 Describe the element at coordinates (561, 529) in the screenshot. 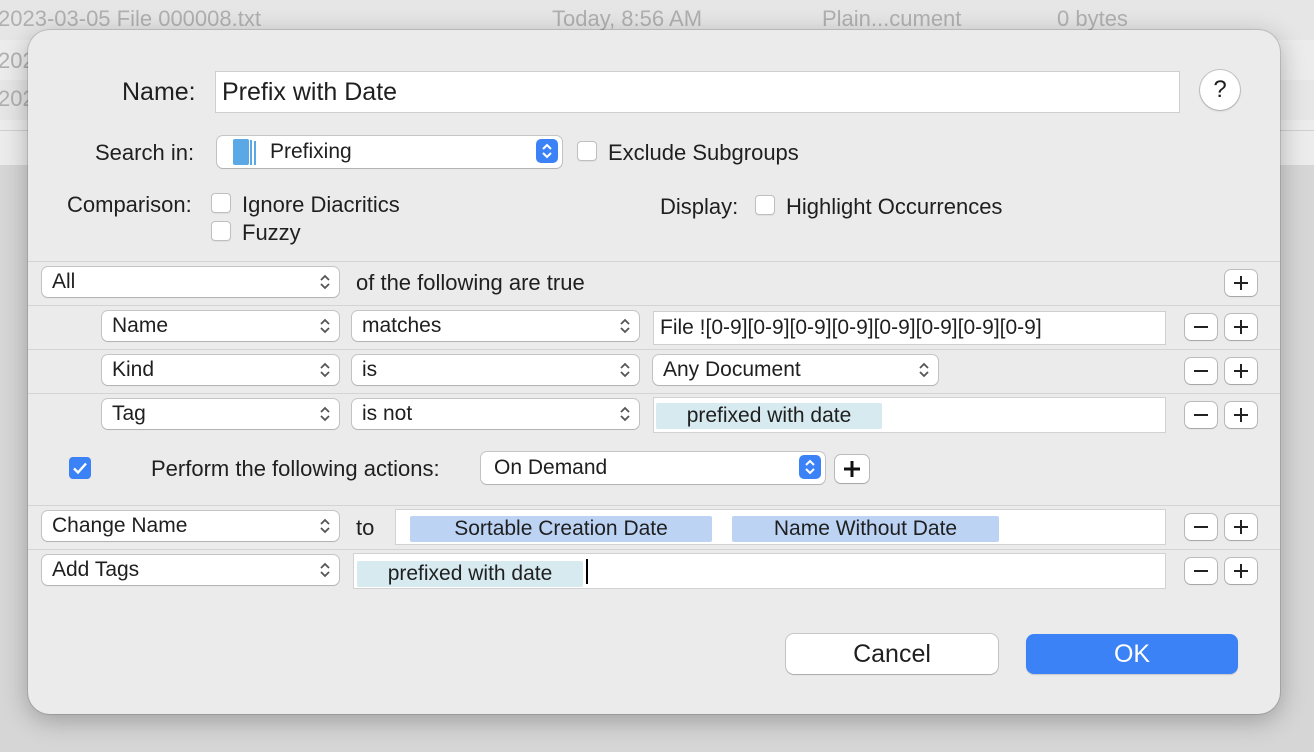

I see `placeholder-token: Sortable Creation Date` at that location.